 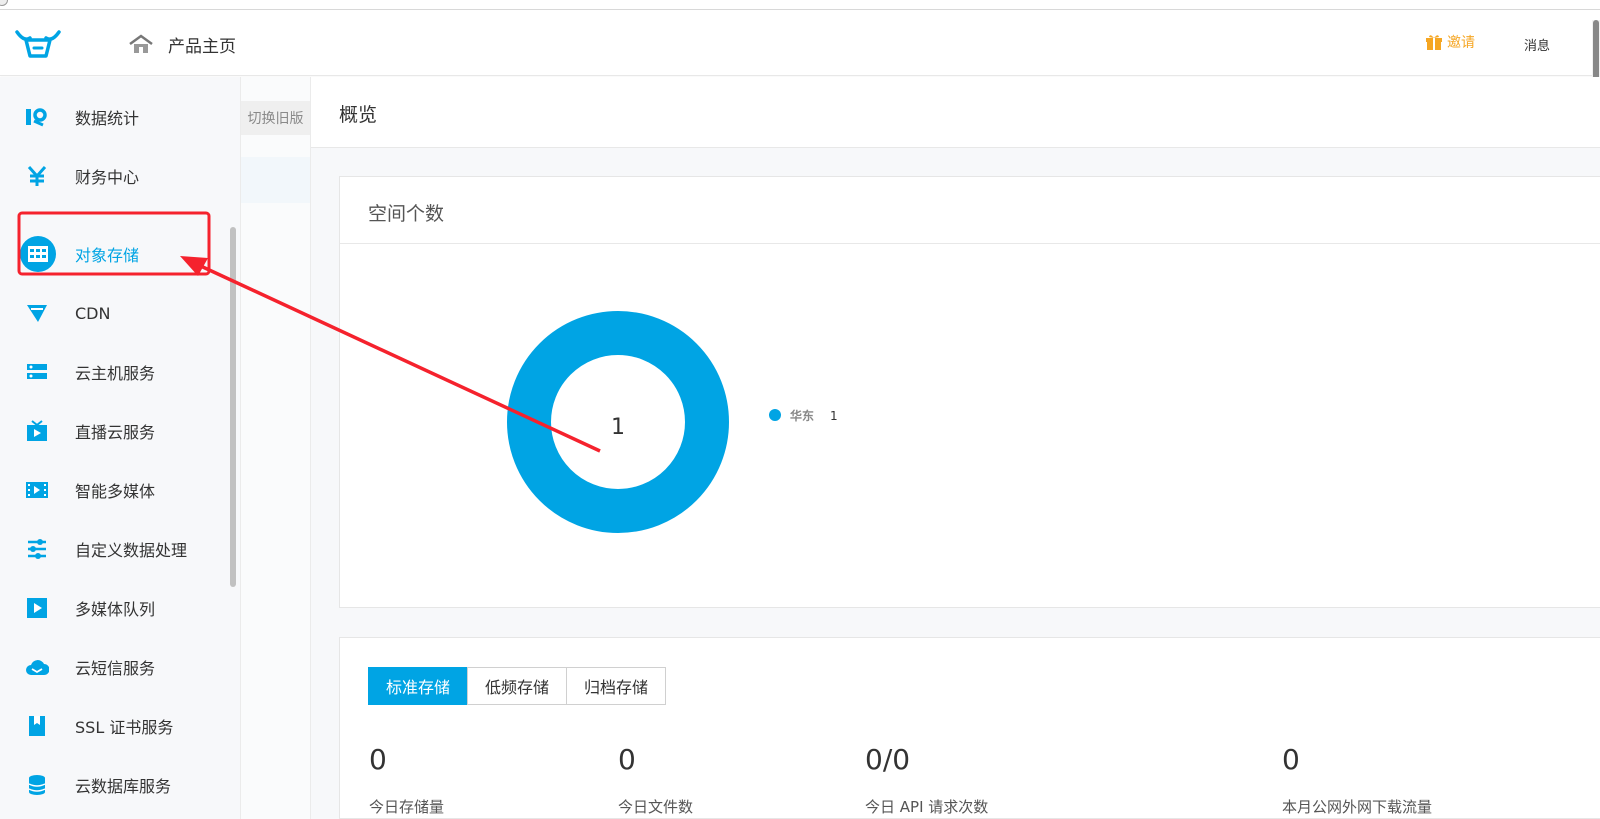 I want to click on storage-type-tabs: 标准存储 低频存储 归档存储, so click(x=517, y=686).